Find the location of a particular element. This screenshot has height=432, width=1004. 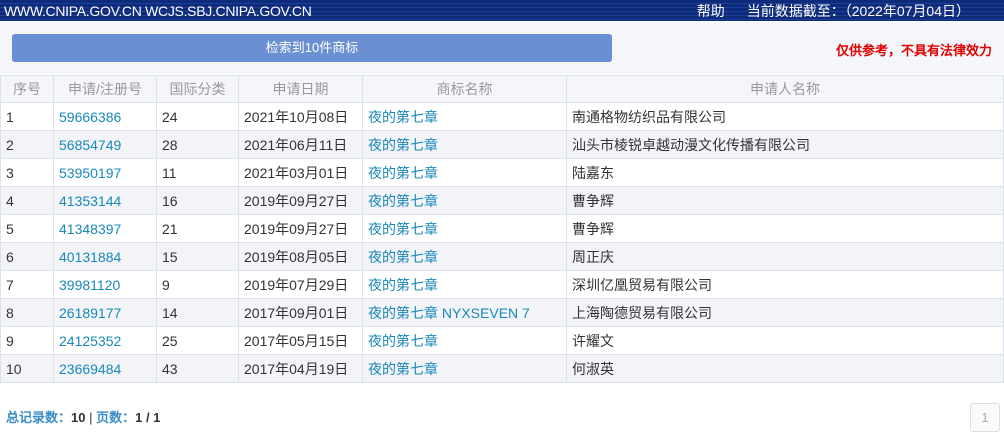

application-date: 2019年07月29日 is located at coordinates (300, 284).